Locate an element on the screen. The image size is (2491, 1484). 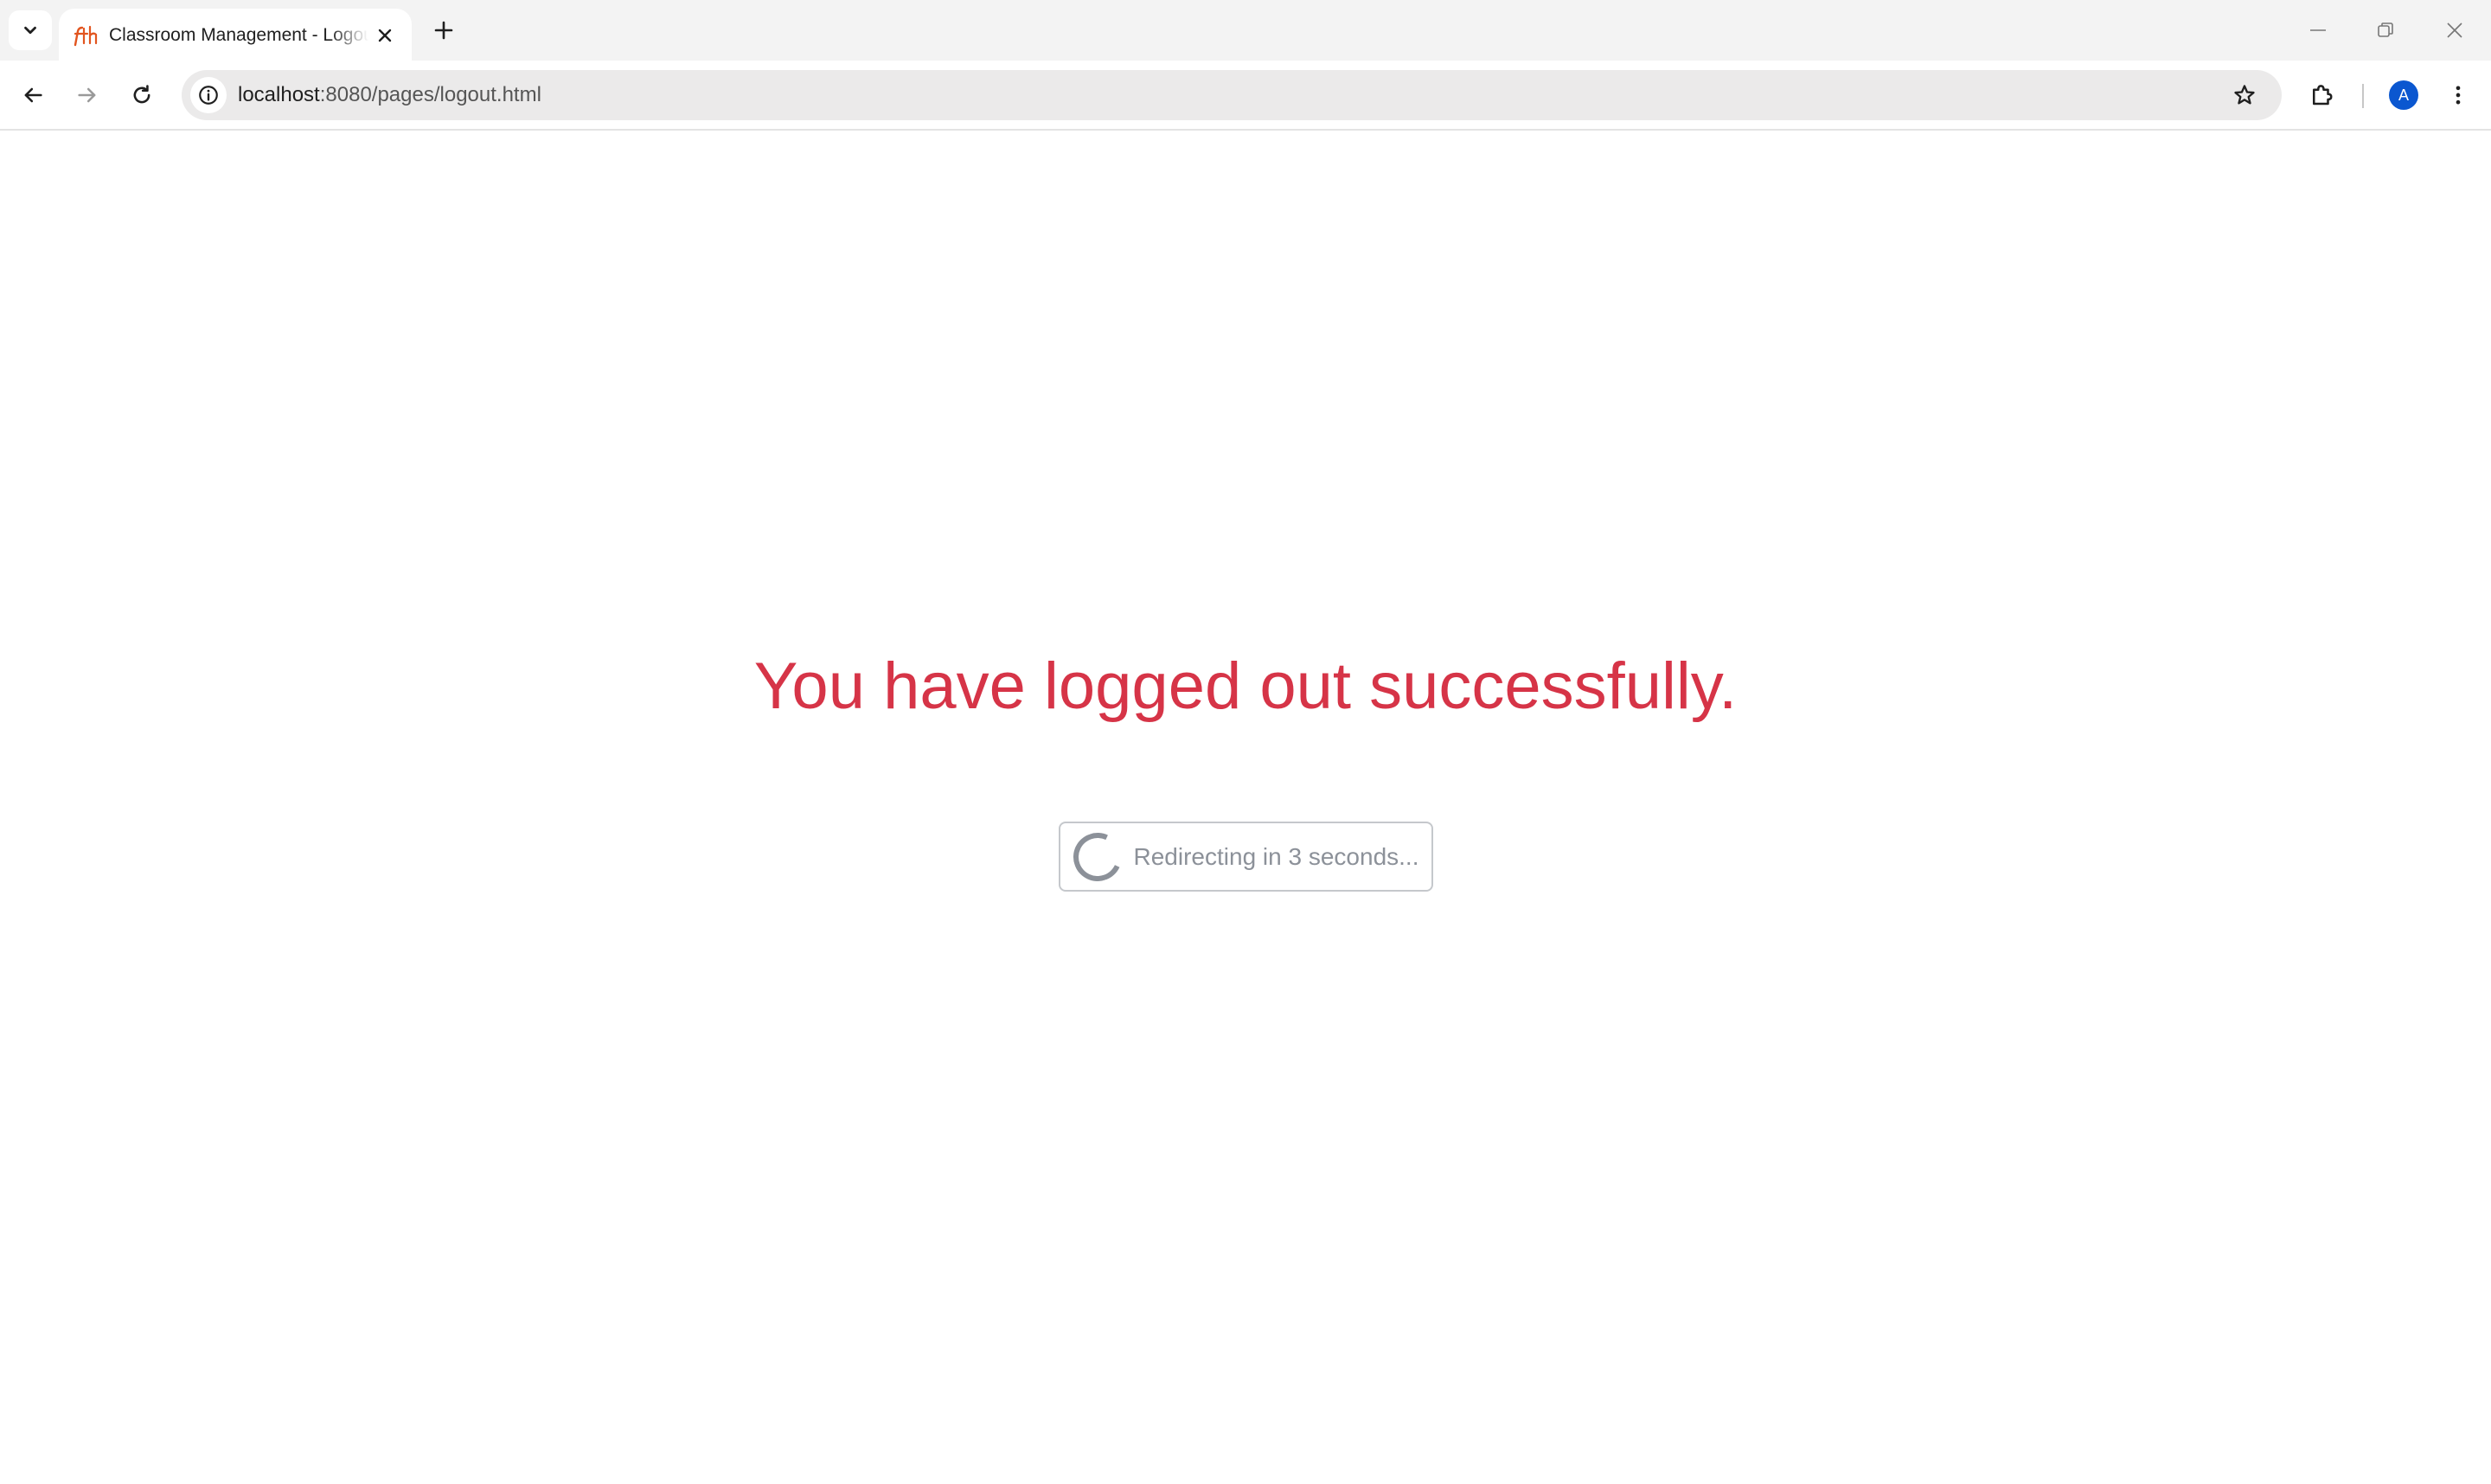
tab-active: Classroom Management - Logout is located at coordinates (236, 36).